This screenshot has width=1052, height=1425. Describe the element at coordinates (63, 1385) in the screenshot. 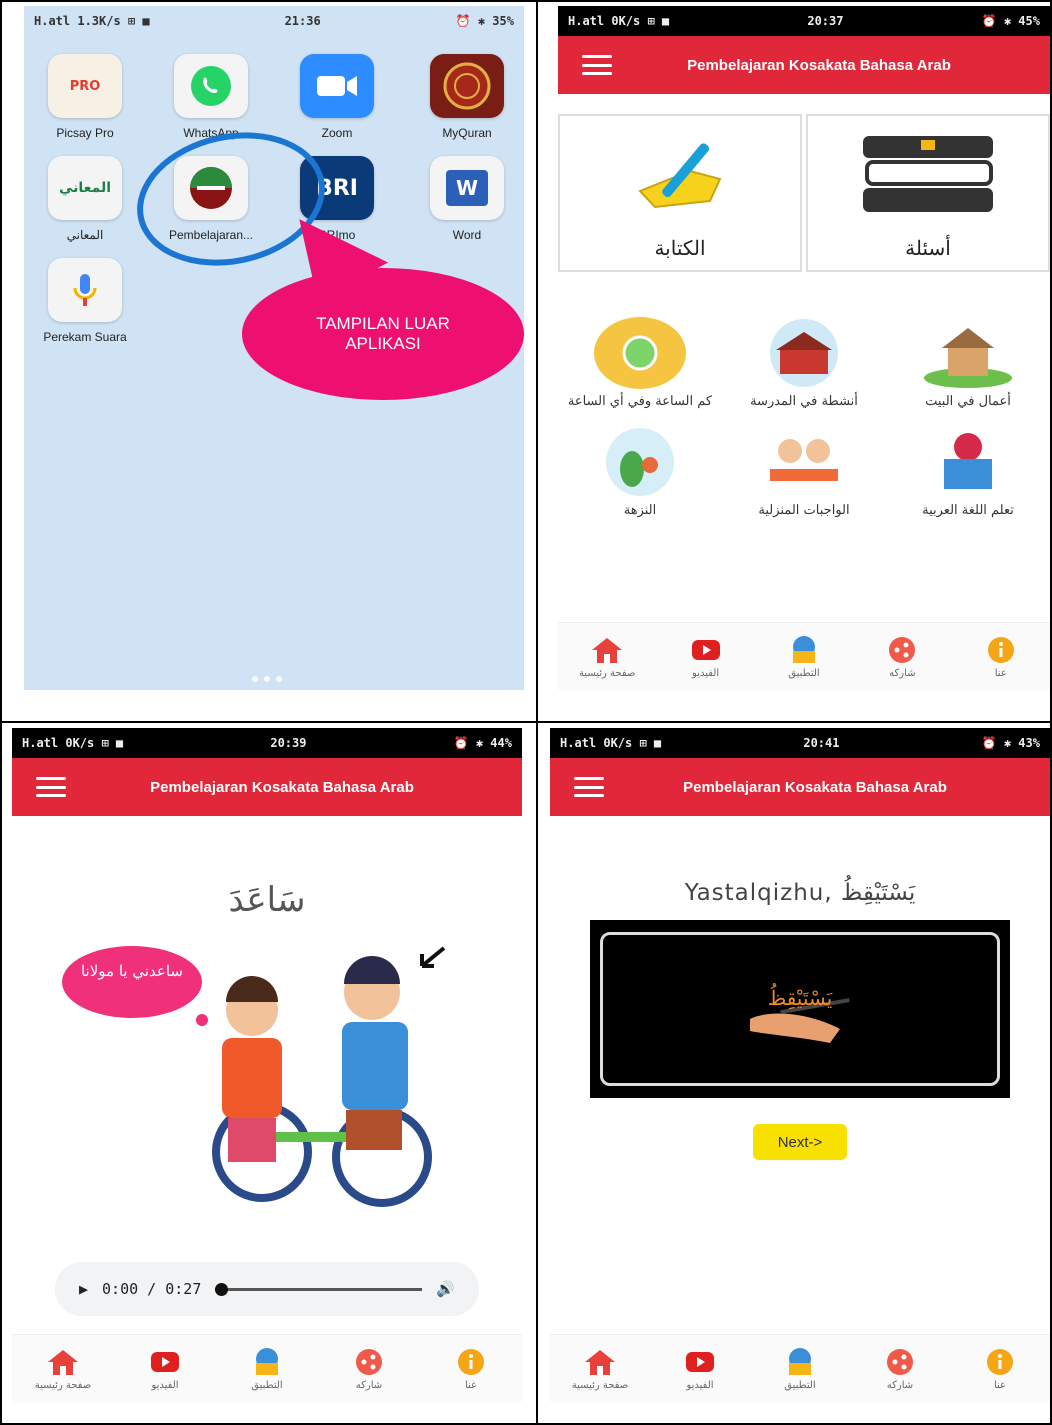

I see `nav-label: صفحة رئيسية` at that location.